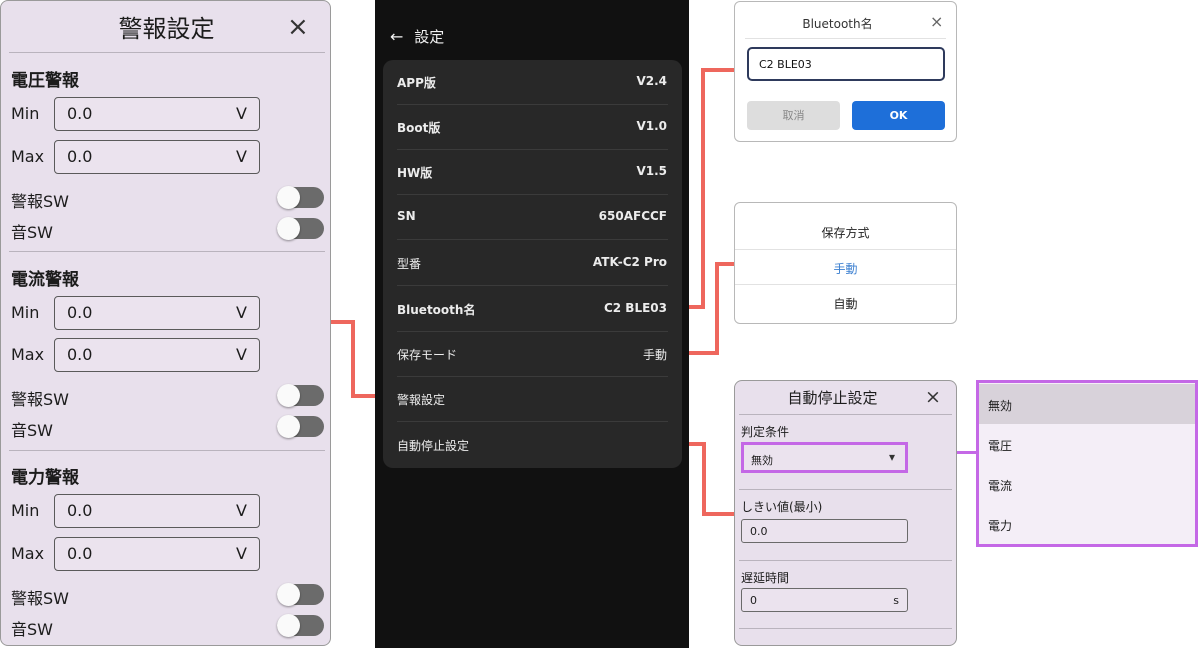 This screenshot has width=1200, height=648. I want to click on option-voltage: 電圧, so click(1087, 444).